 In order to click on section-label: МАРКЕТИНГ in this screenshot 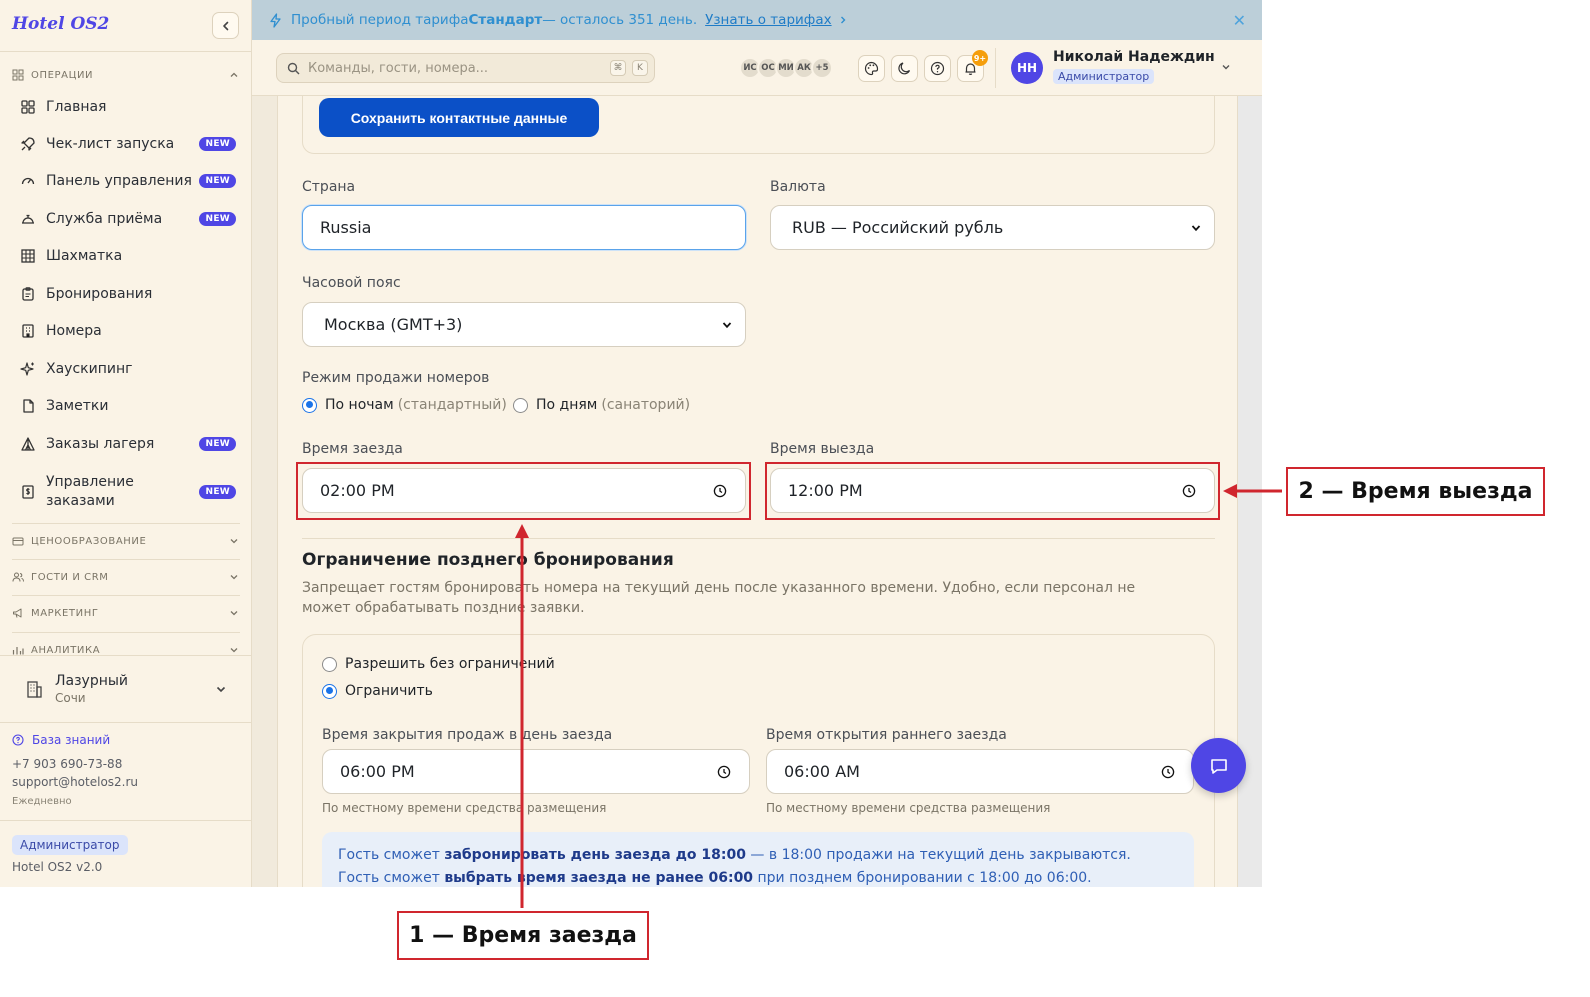, I will do `click(65, 613)`.